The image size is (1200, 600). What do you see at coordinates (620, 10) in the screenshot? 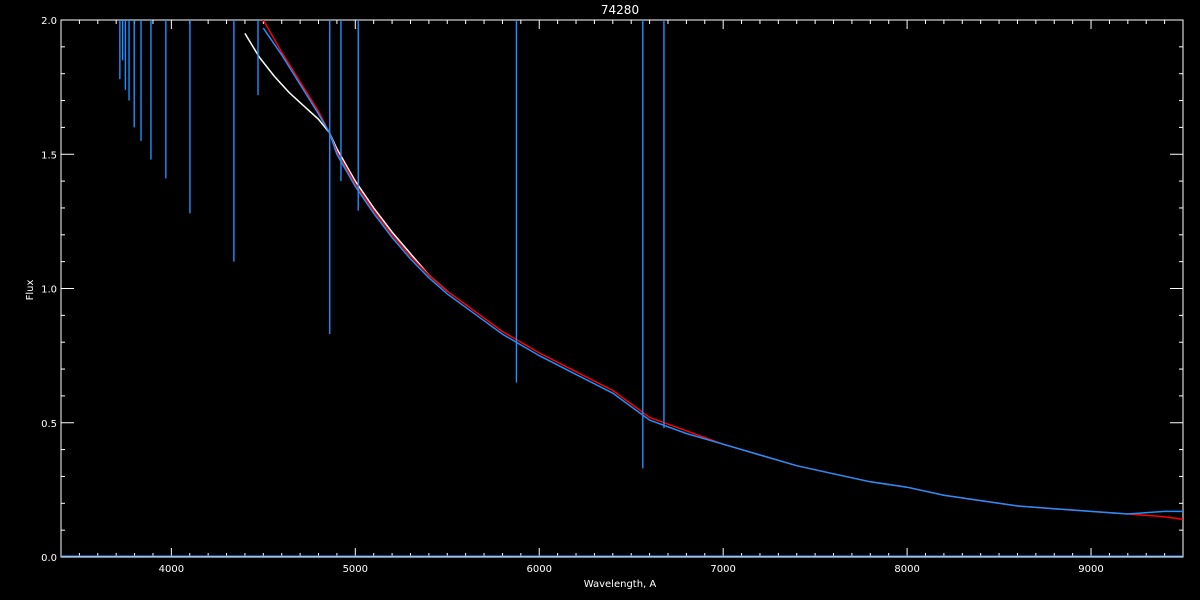
I see `chart-title: 74280` at bounding box center [620, 10].